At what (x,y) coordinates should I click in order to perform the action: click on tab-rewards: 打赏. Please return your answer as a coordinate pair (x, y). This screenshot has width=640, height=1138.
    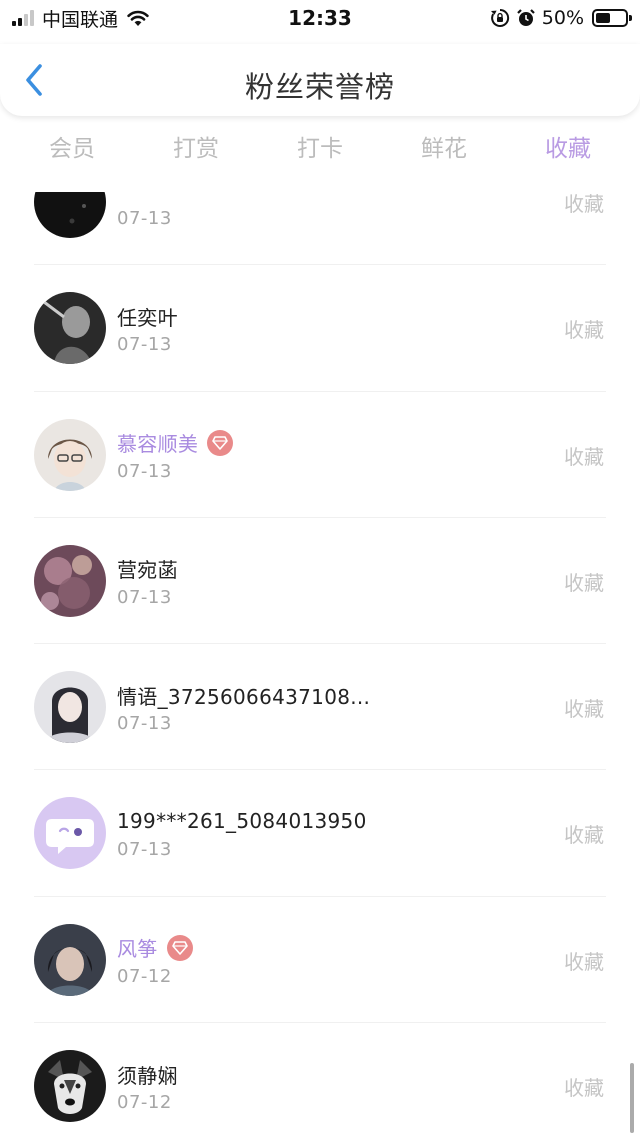
    Looking at the image, I should click on (196, 150).